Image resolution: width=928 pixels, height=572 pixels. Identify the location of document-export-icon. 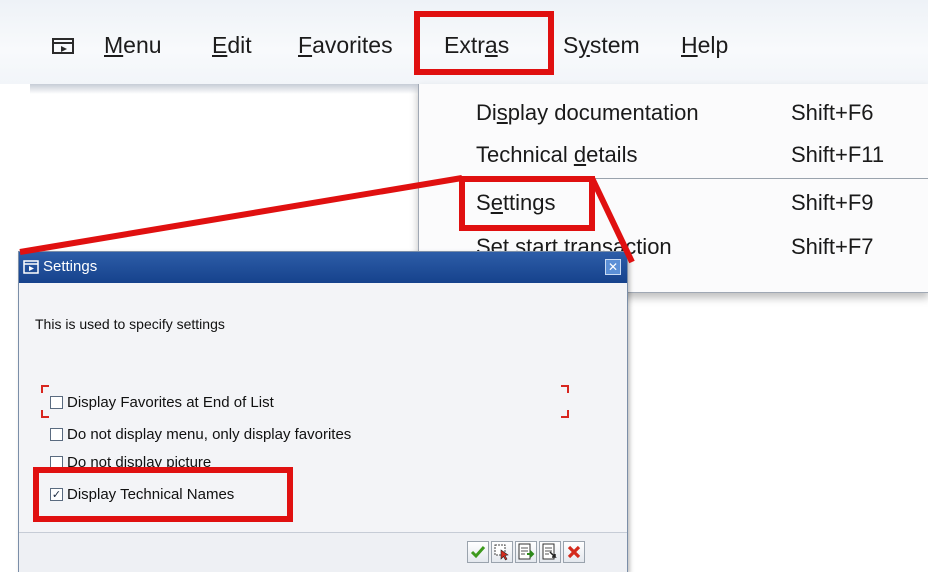
(526, 551).